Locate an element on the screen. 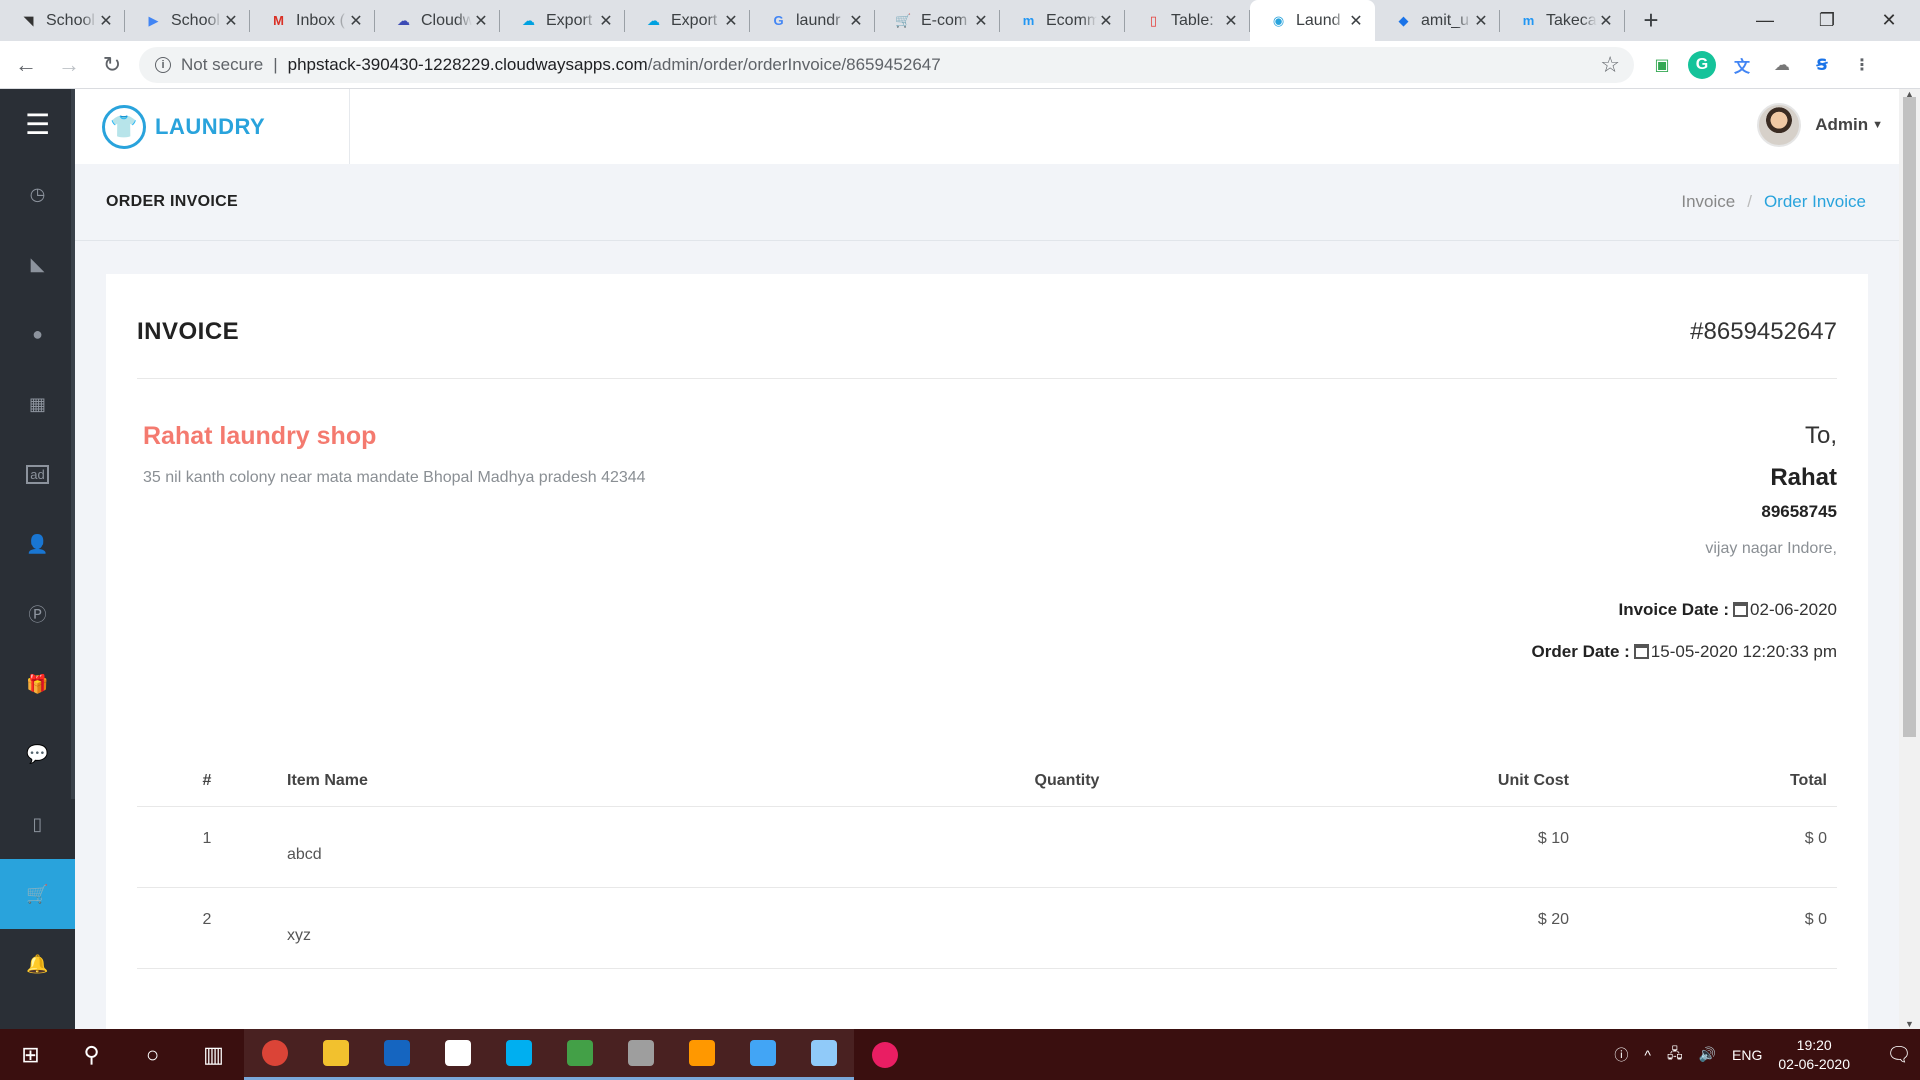  taskbar-remote-desktop is located at coordinates (823, 1054).